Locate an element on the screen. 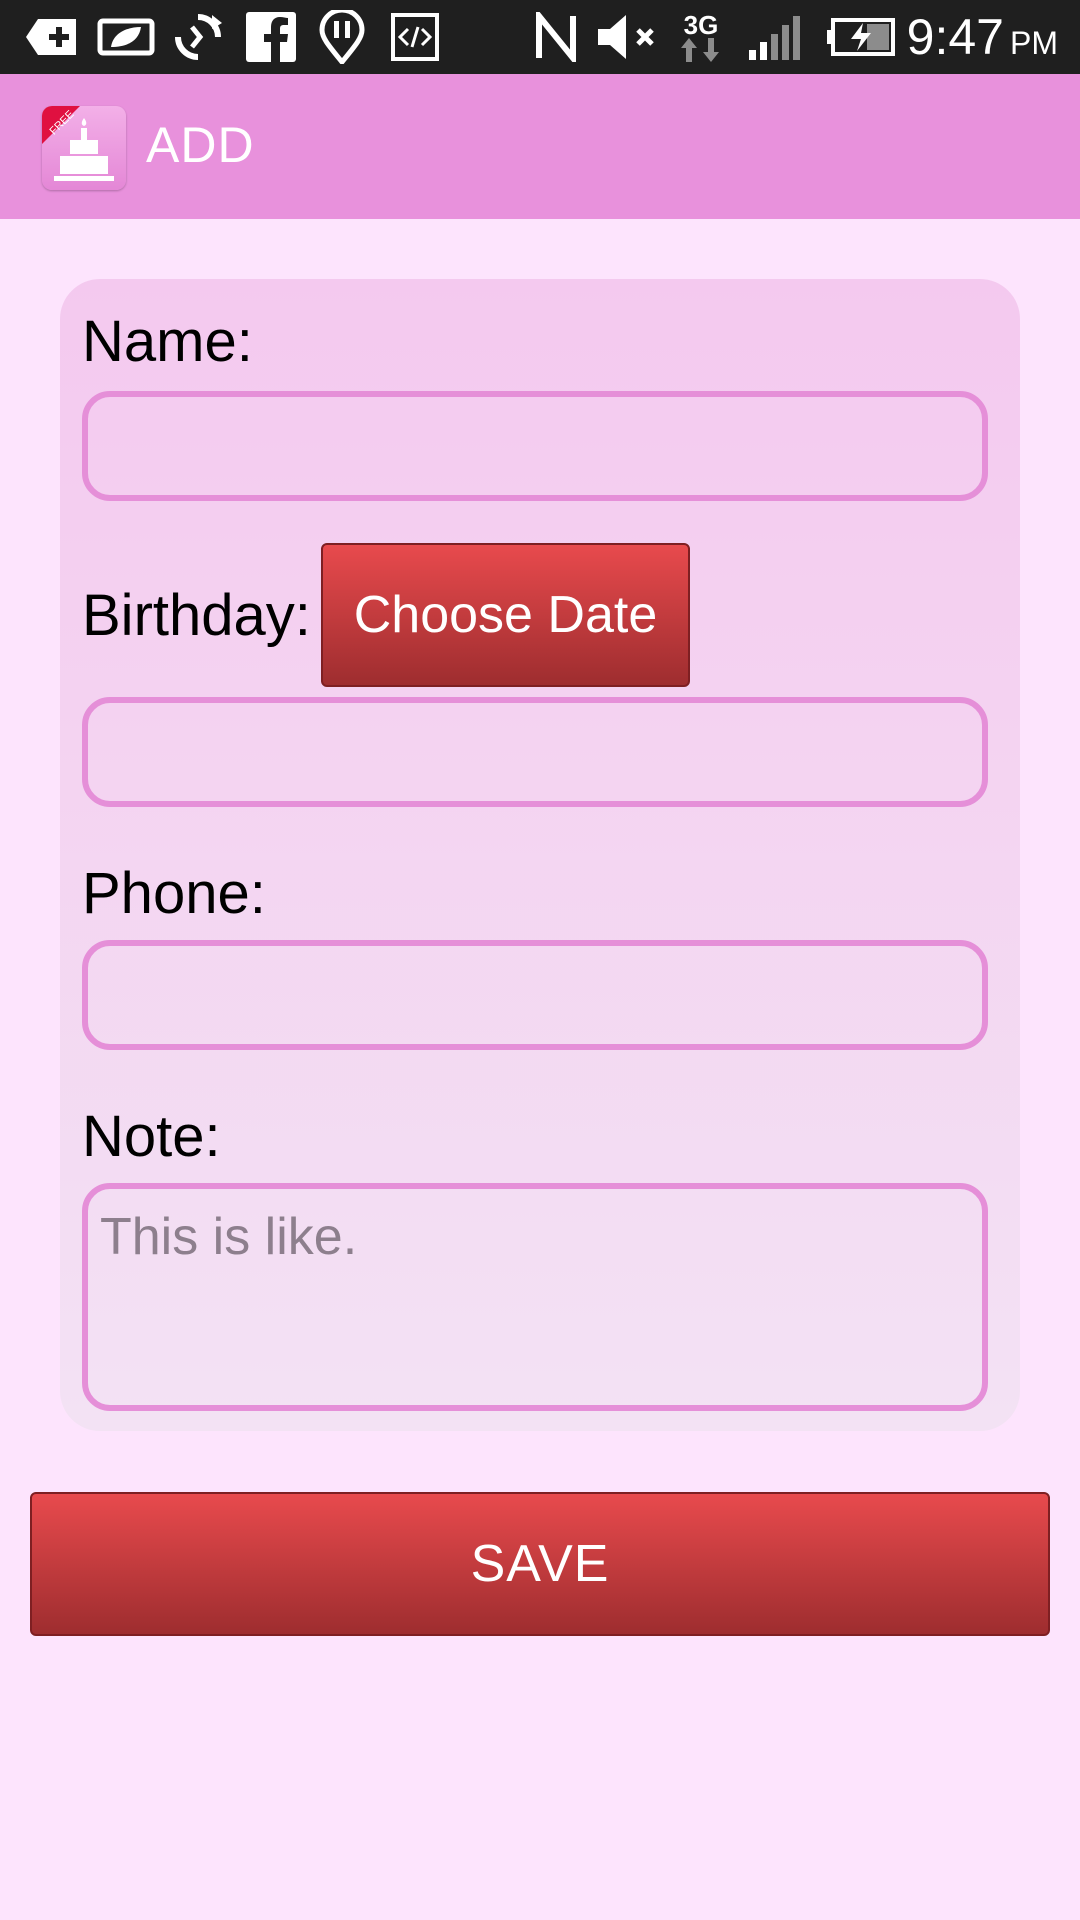 The height and width of the screenshot is (1920, 1080). page-title: ADD is located at coordinates (200, 145).